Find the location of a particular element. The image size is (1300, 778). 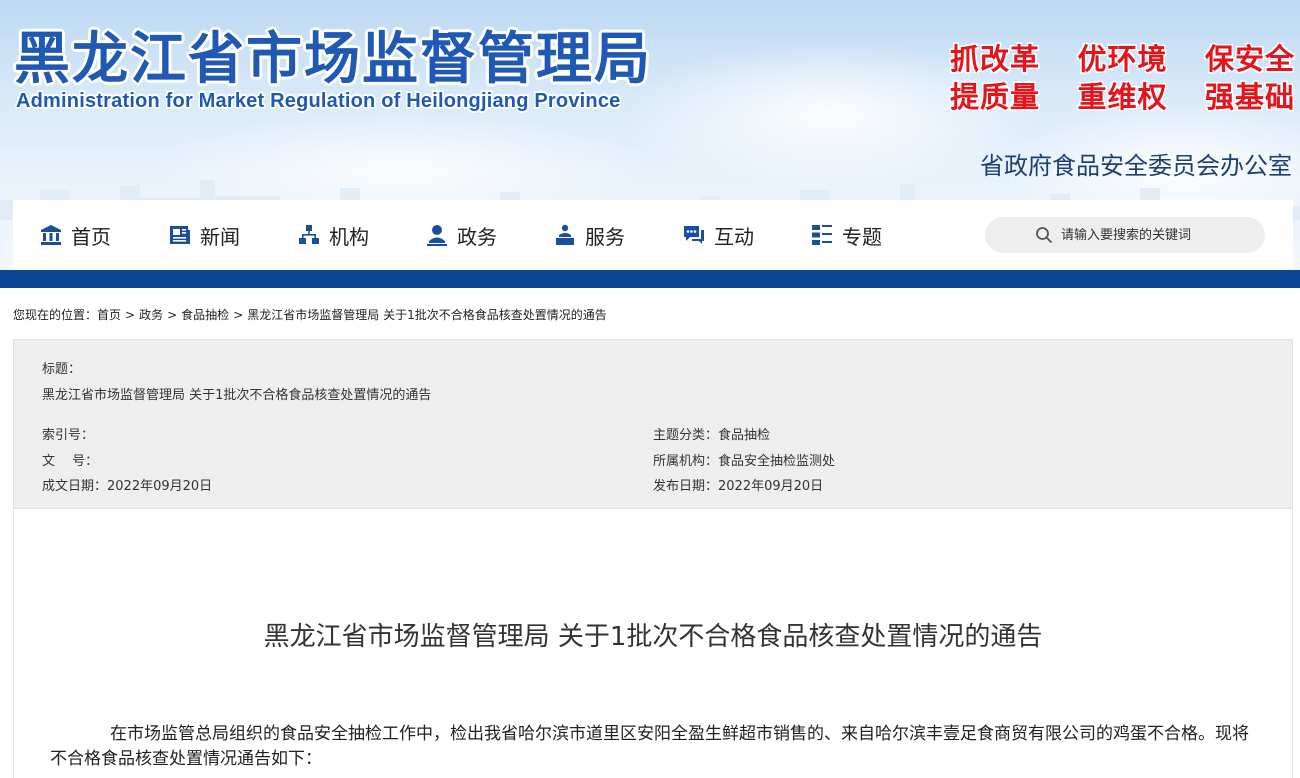

slogan-row: 提质量 重维权 强基础 is located at coordinates (1122, 94).